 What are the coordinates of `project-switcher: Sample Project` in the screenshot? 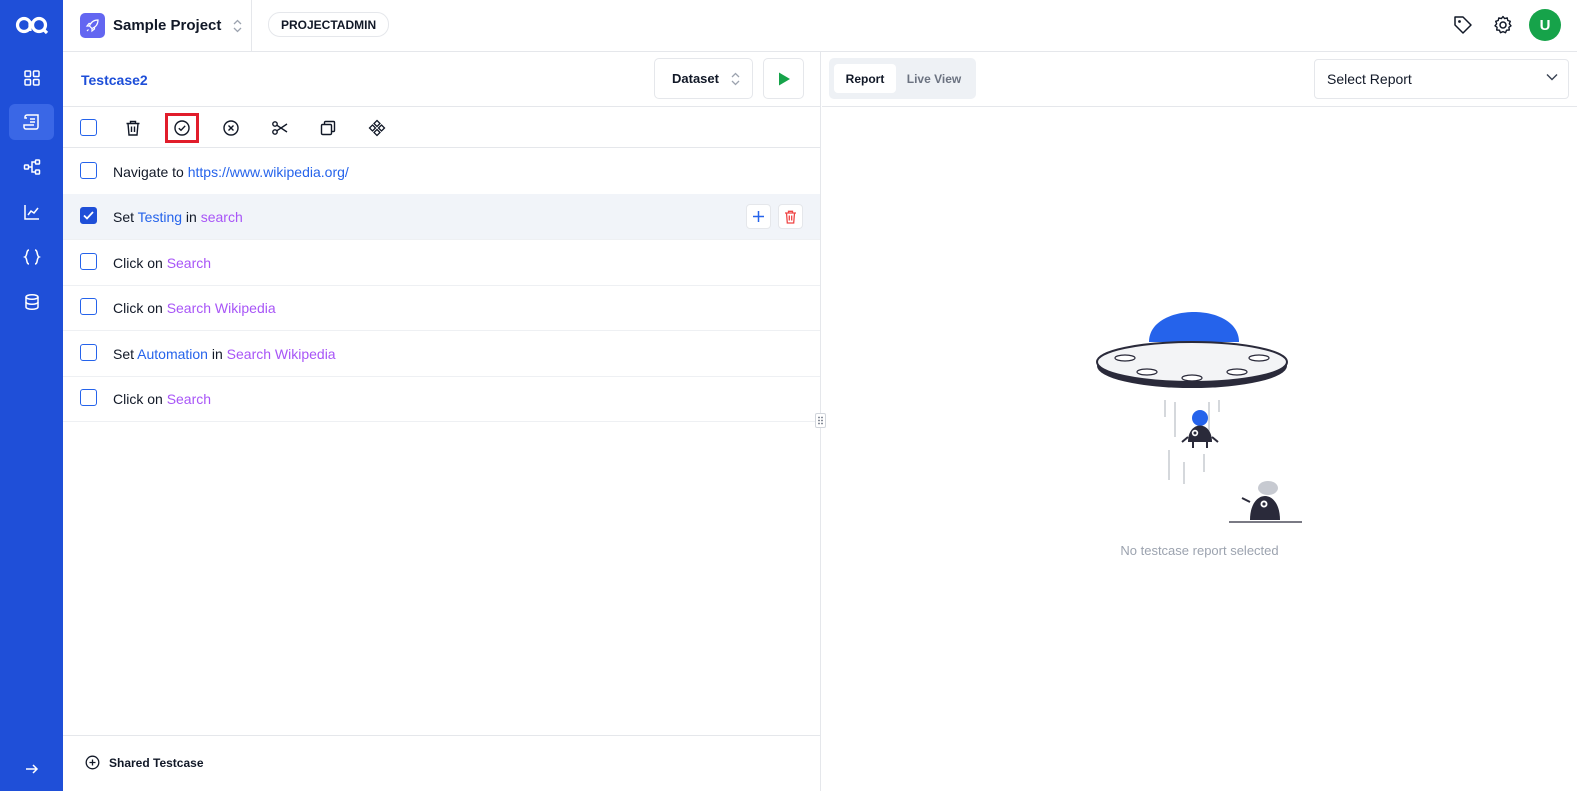 It's located at (157, 25).